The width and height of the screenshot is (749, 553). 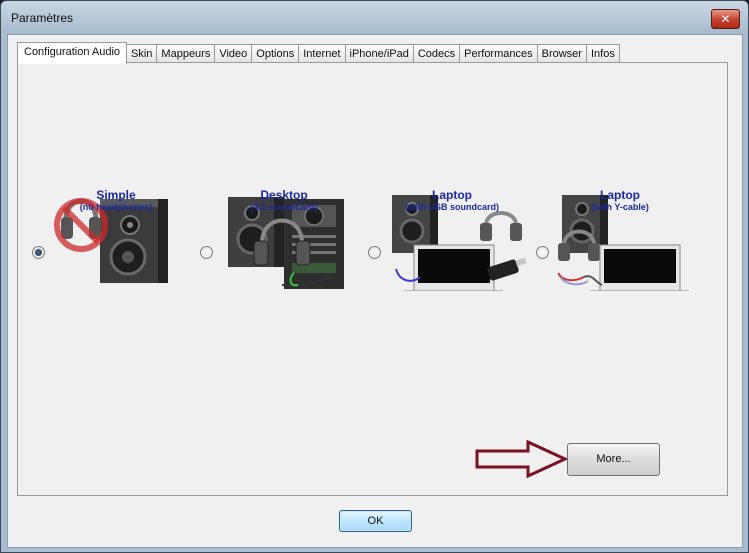 What do you see at coordinates (72, 53) in the screenshot?
I see `tab-configuration-audio: Configuration Audio` at bounding box center [72, 53].